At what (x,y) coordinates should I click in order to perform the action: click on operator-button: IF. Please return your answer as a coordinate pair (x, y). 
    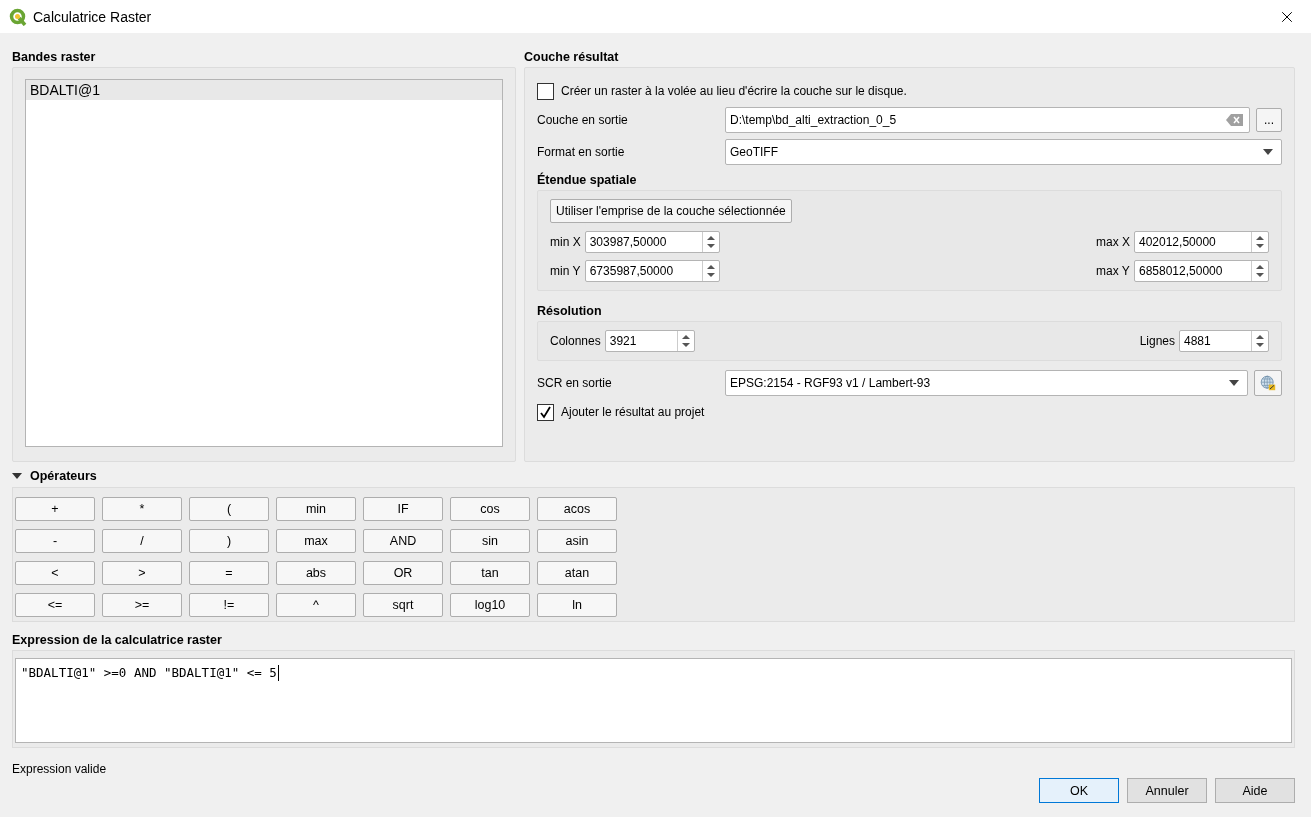
    Looking at the image, I should click on (403, 509).